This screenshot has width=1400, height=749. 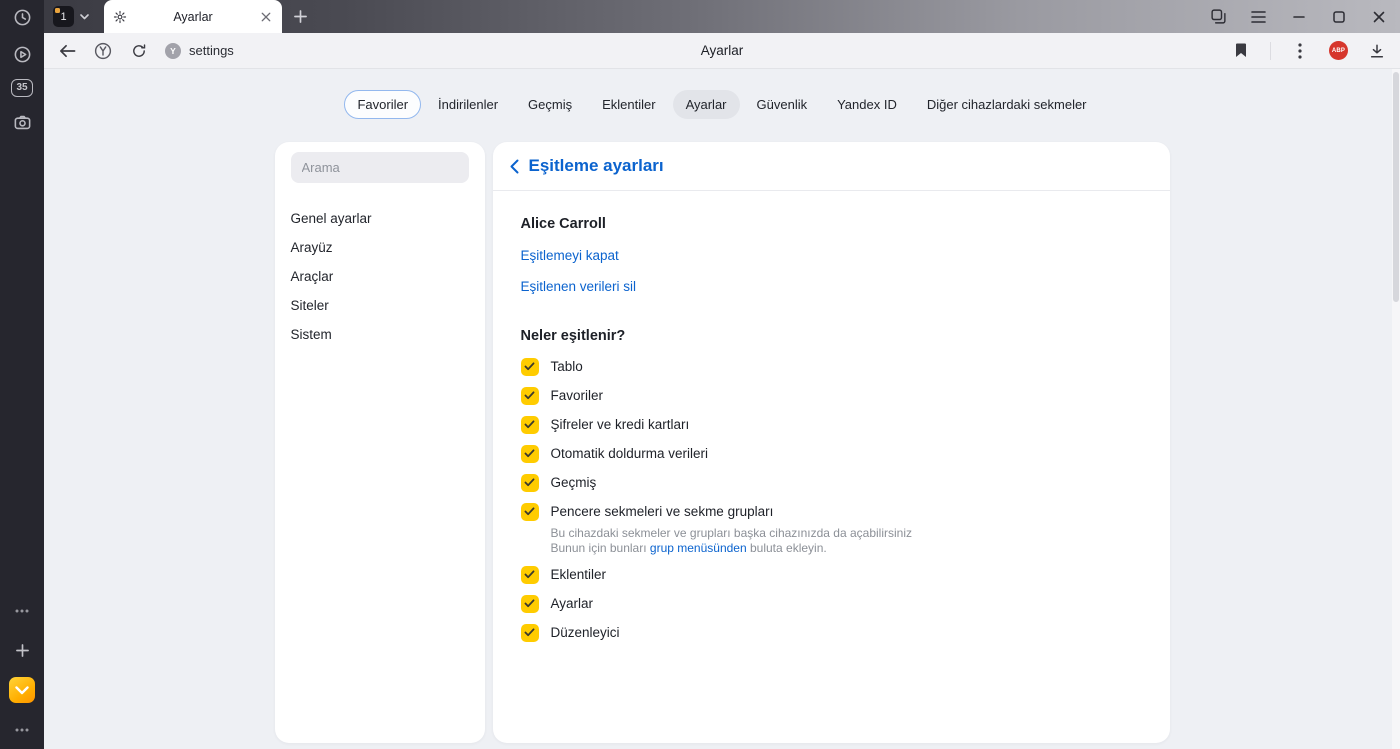 I want to click on checkbox-label: Eklentiler, so click(x=578, y=574).